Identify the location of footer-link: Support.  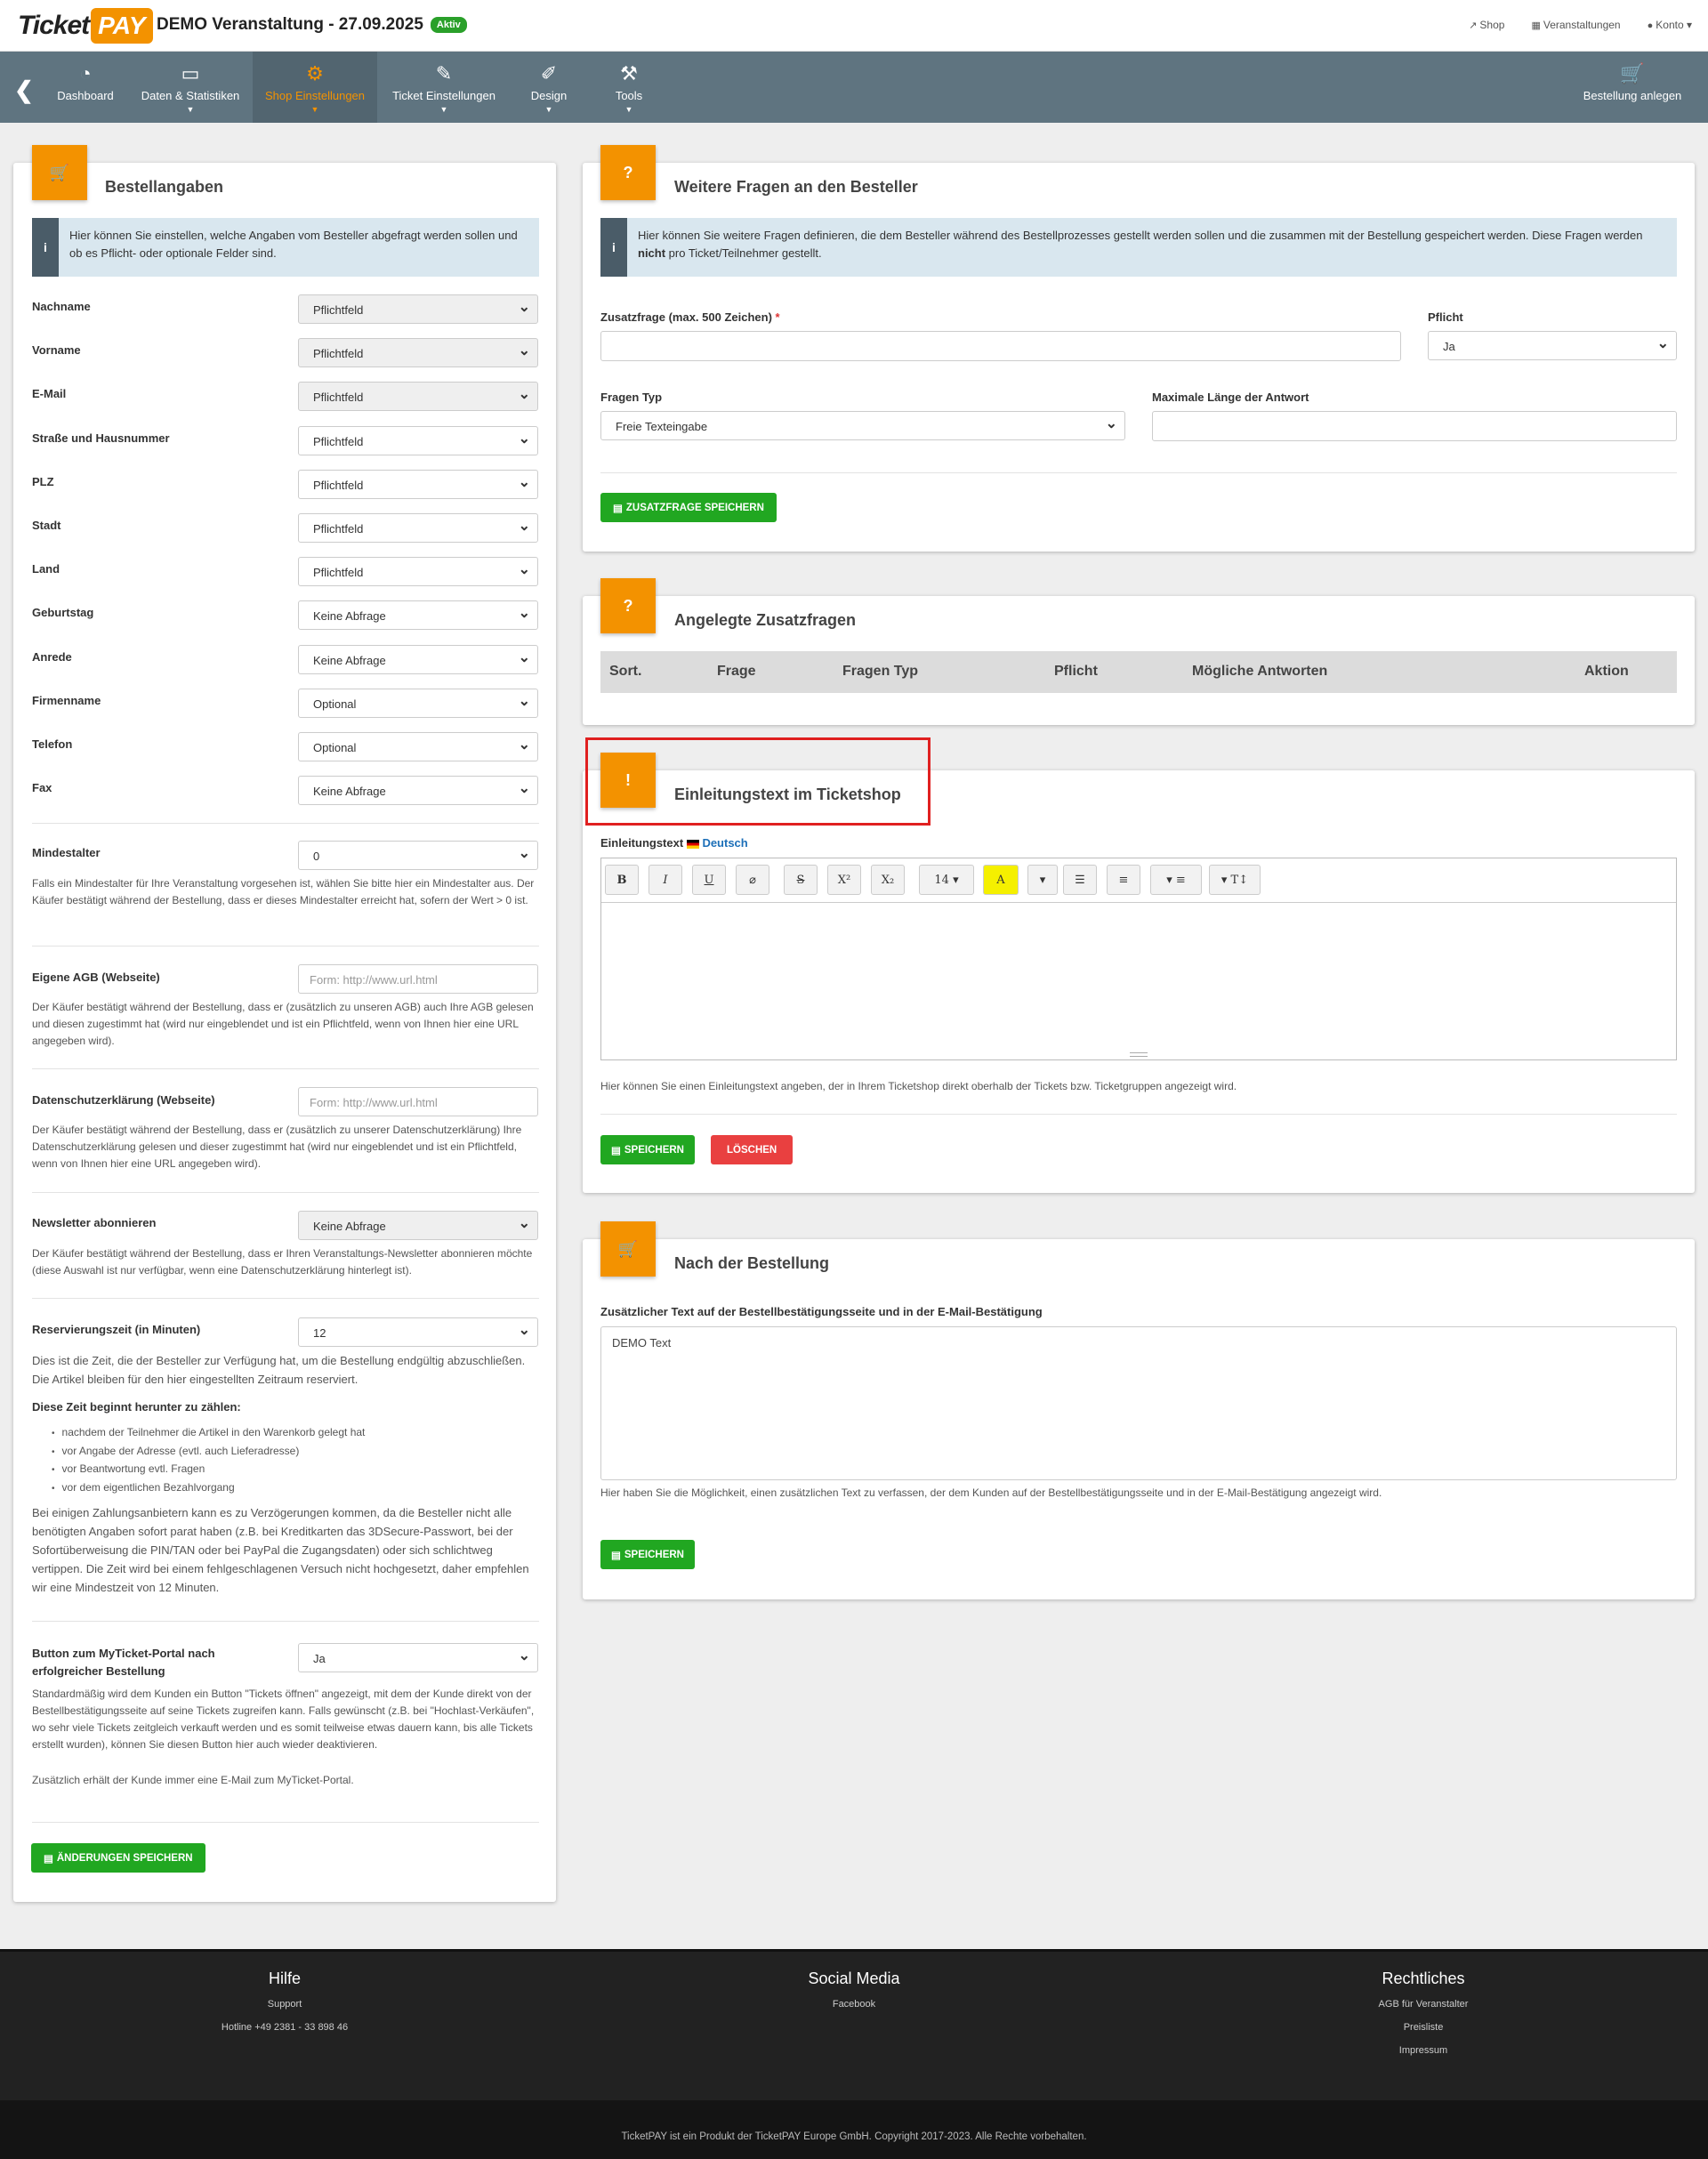
(285, 2005).